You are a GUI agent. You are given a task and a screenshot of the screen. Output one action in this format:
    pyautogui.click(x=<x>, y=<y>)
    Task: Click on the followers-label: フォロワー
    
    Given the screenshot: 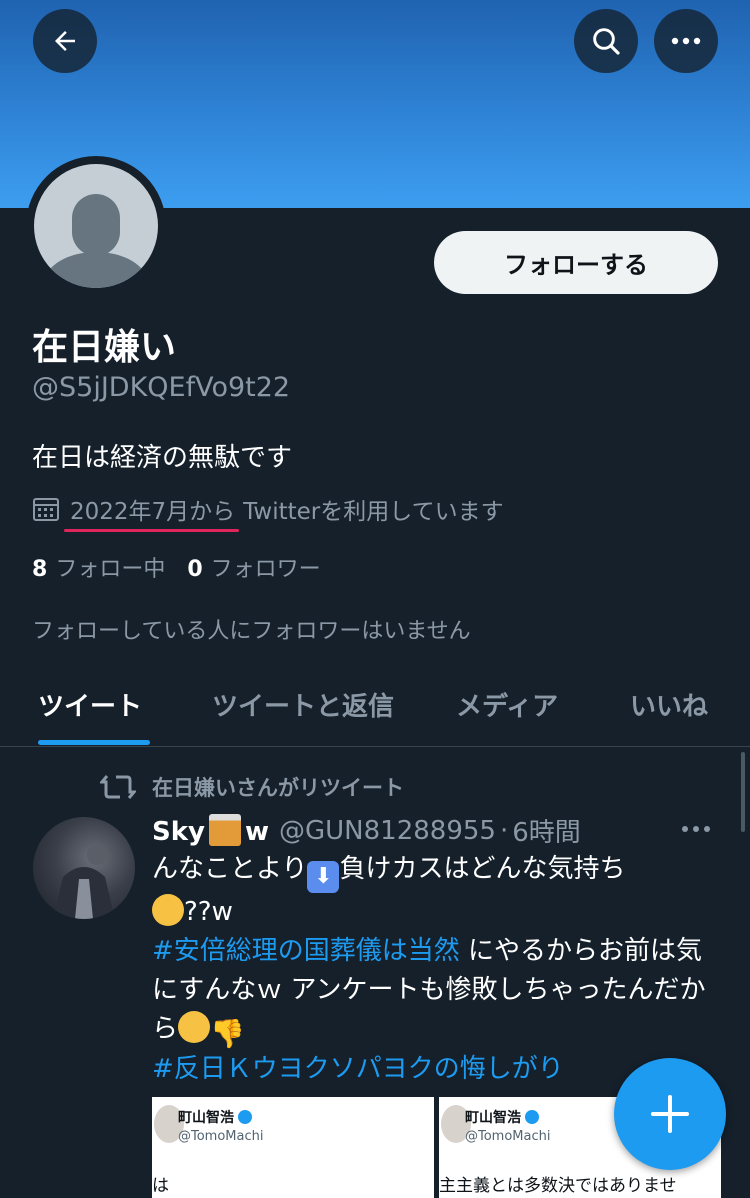 What is the action you would take?
    pyautogui.click(x=265, y=569)
    